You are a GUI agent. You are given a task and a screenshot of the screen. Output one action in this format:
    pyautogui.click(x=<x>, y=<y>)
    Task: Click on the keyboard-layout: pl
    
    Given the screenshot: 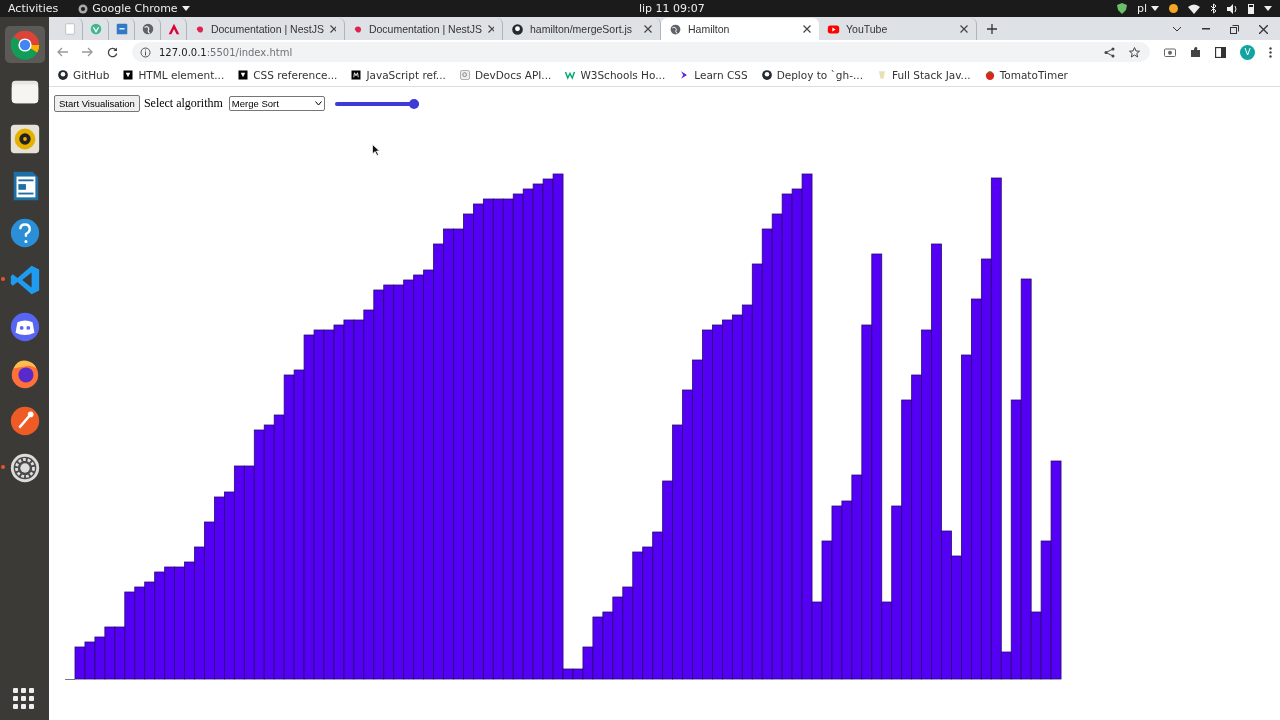 What is the action you would take?
    pyautogui.click(x=1141, y=8)
    